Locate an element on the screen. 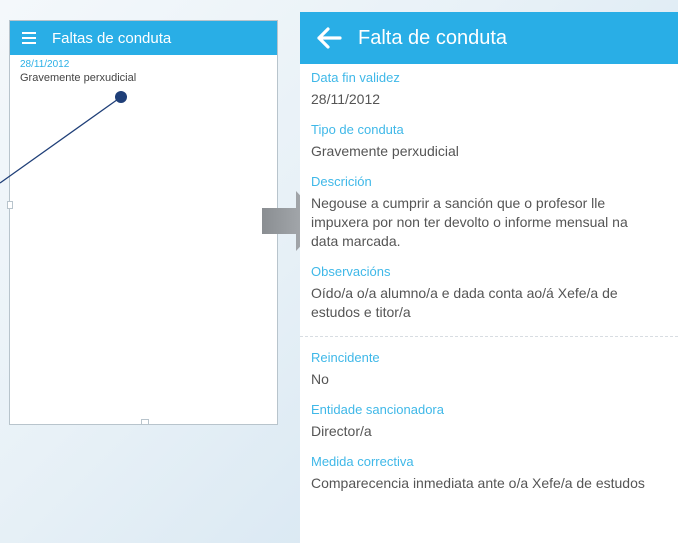 This screenshot has width=678, height=543. field-label: Descrición is located at coordinates (341, 181).